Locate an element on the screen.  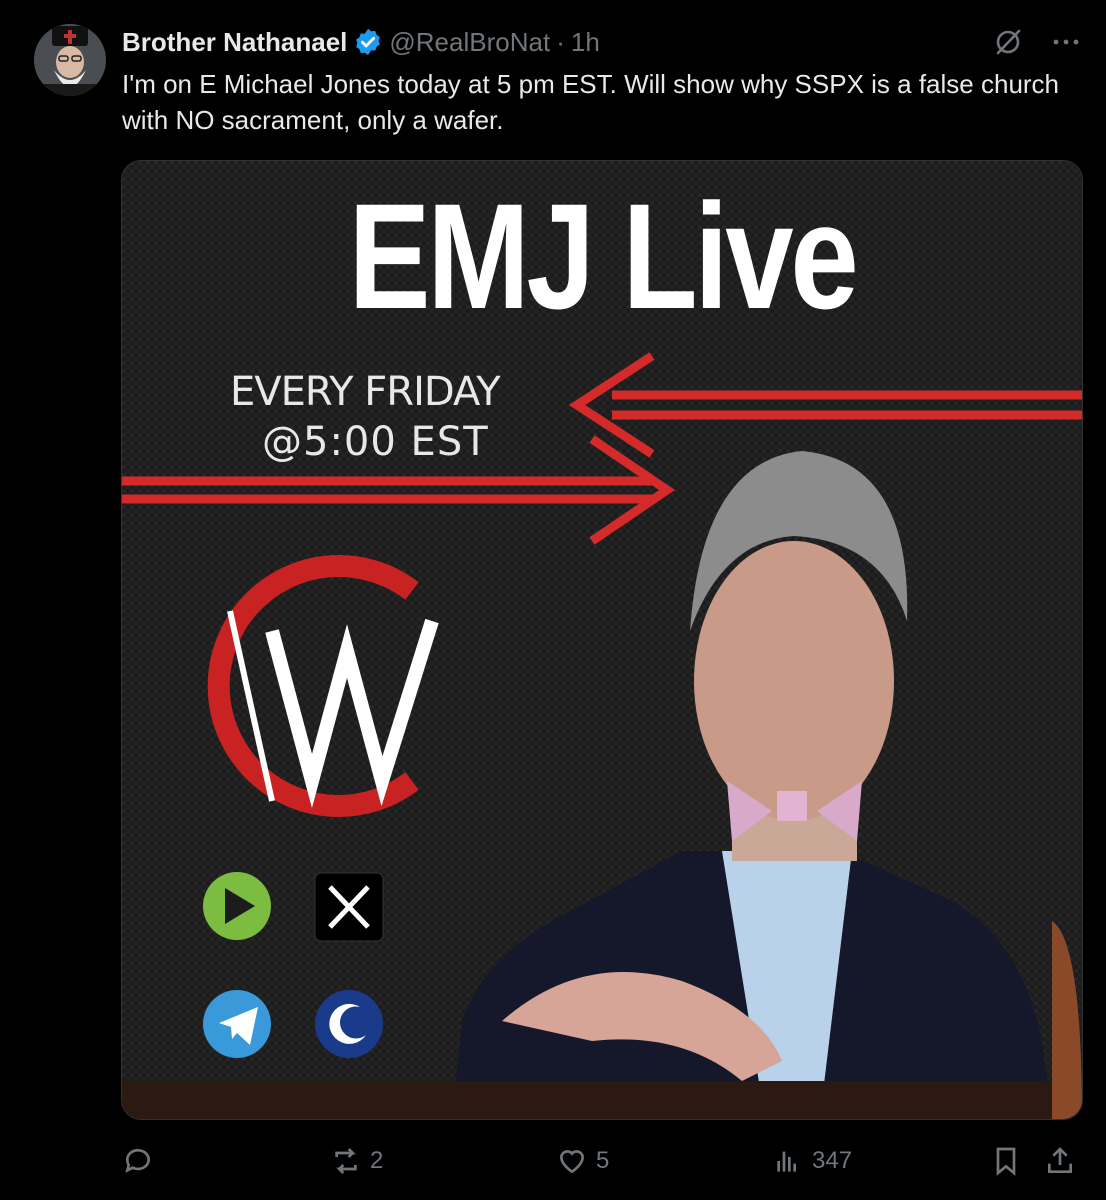
more-icon is located at coordinates (1066, 45).